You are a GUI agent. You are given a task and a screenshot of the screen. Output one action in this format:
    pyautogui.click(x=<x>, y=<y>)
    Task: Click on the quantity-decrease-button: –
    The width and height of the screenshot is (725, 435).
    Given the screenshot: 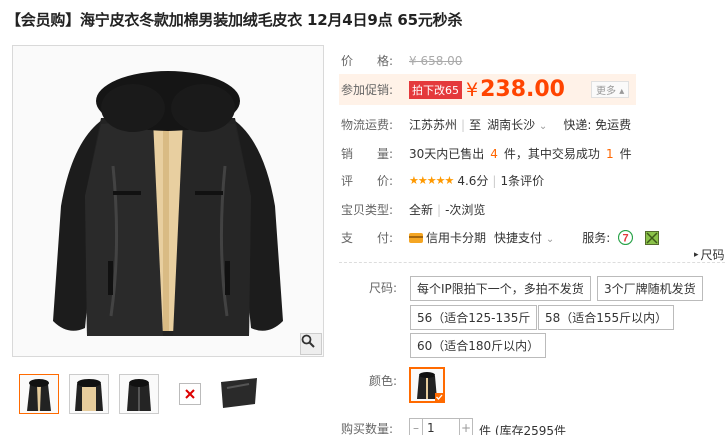 What is the action you would take?
    pyautogui.click(x=416, y=426)
    